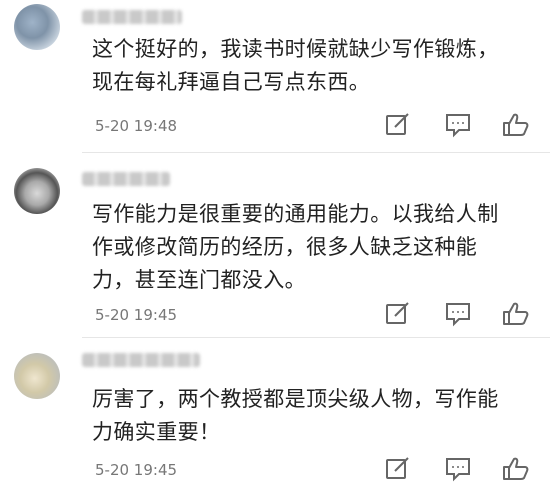 Image resolution: width=550 pixels, height=488 pixels. What do you see at coordinates (314, 66) in the screenshot?
I see `comment-text: 这个挺好的，我读书时候就缺少写作锻炼， 现在每礼拜逼自己写点东西。` at bounding box center [314, 66].